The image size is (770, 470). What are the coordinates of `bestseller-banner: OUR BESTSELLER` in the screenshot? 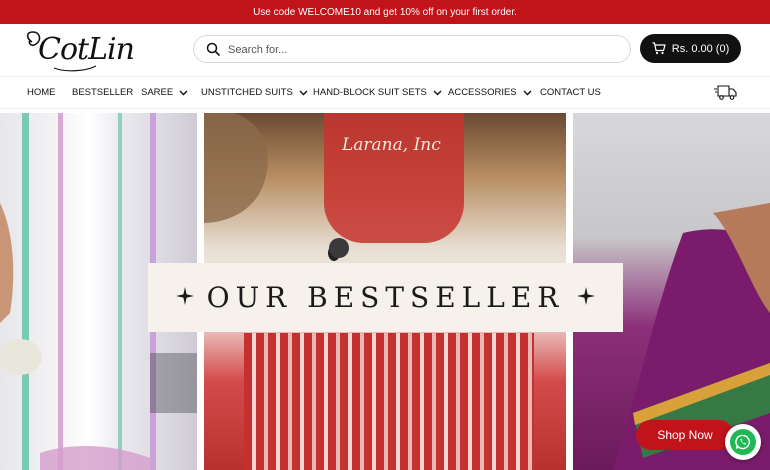 It's located at (385, 297).